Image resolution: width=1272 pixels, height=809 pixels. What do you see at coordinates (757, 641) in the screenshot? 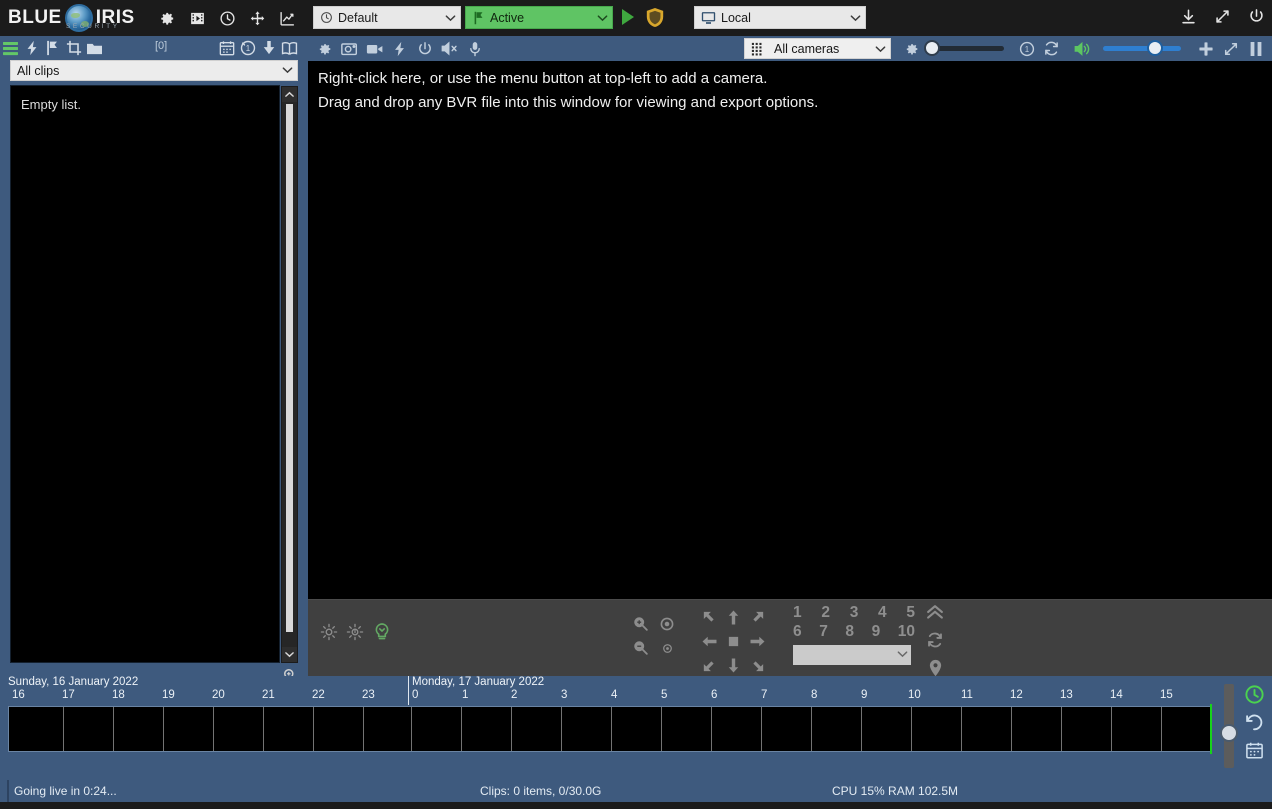
I see `pan-right-icon` at bounding box center [757, 641].